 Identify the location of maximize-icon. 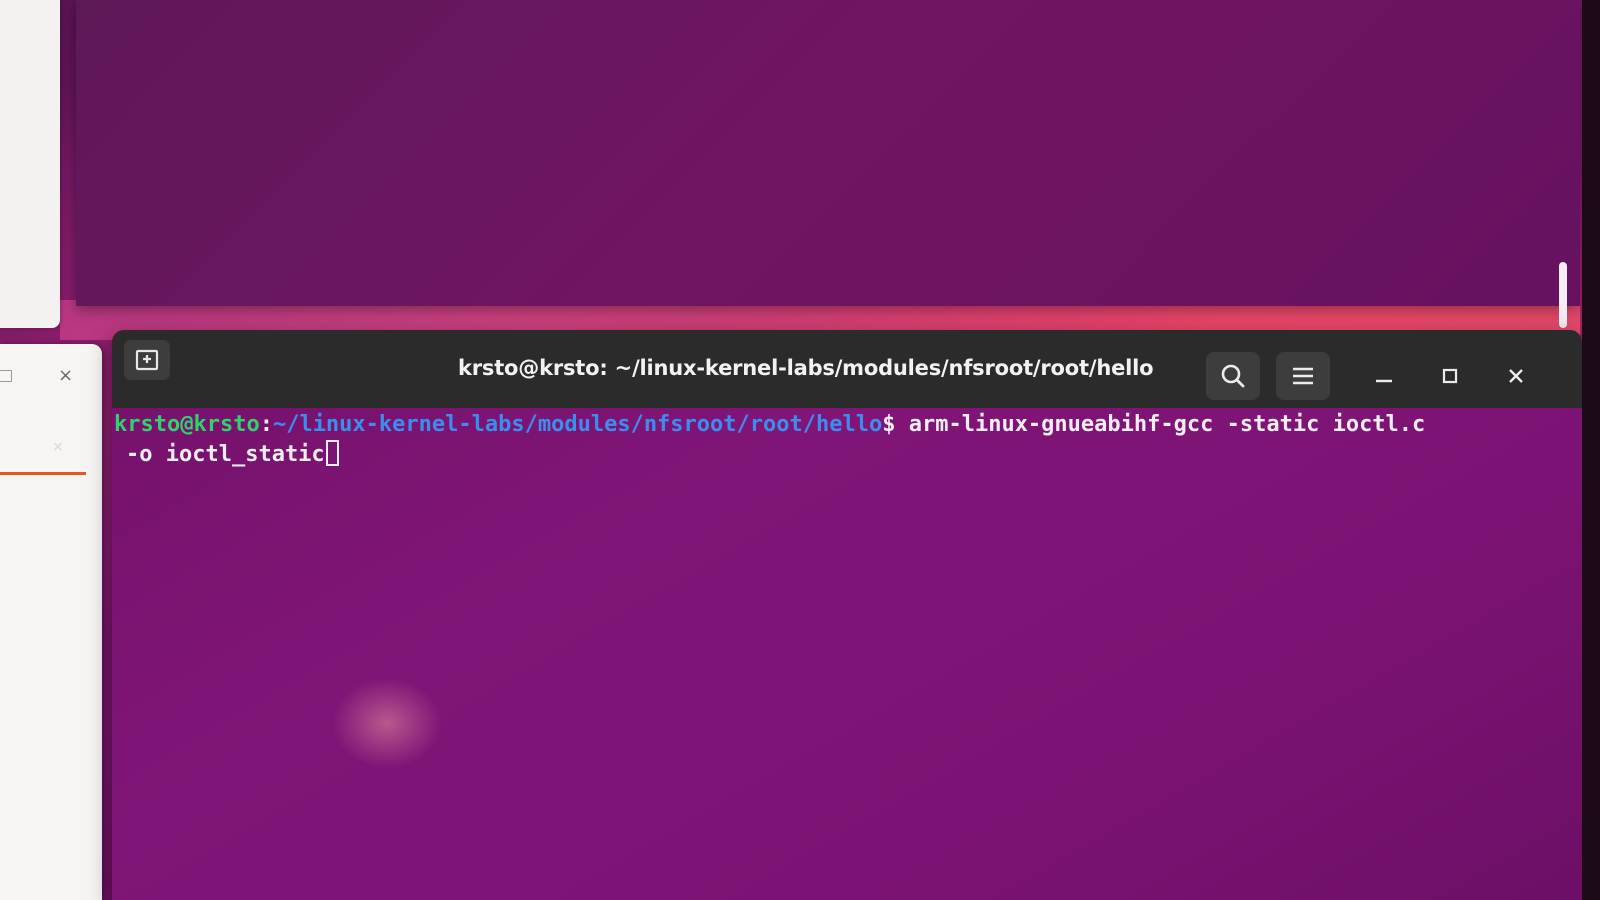
(1450, 376).